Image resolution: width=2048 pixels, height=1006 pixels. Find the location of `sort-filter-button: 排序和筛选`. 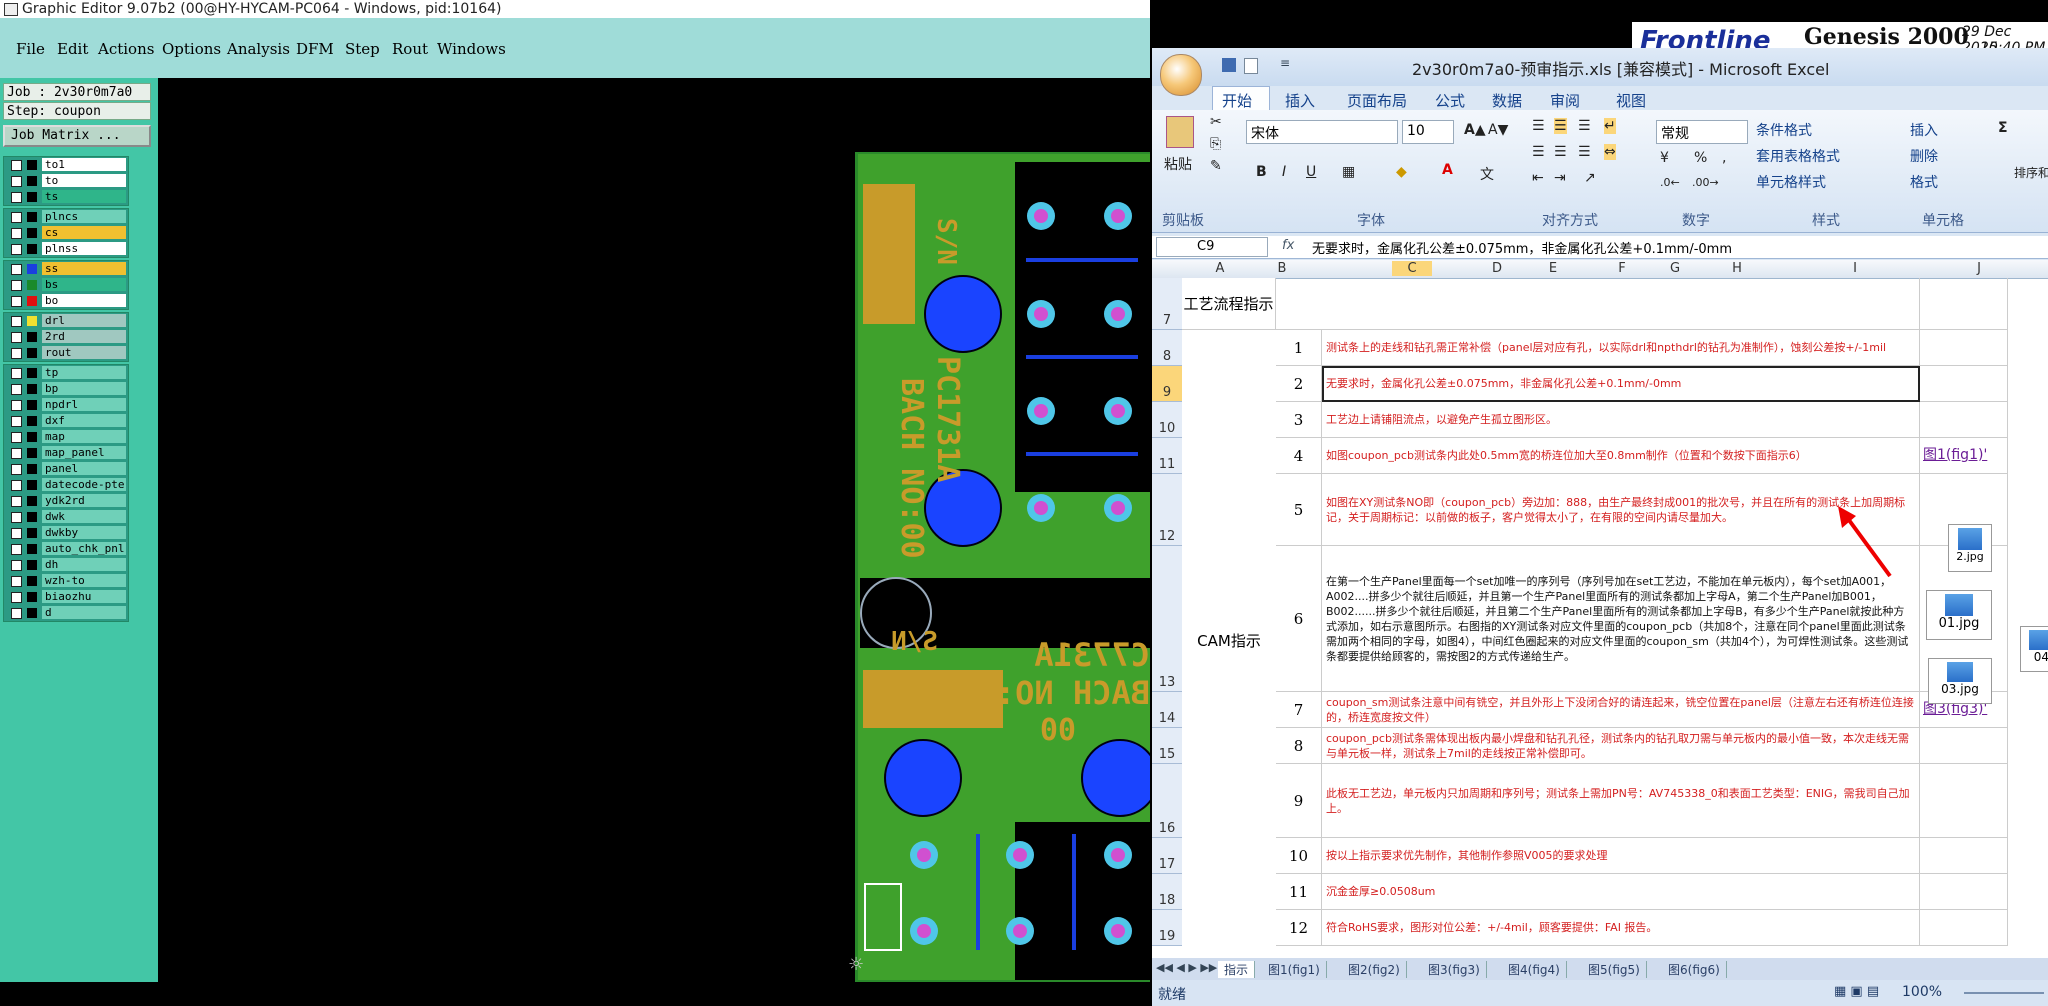

sort-filter-button: 排序和筛选 is located at coordinates (2031, 172).